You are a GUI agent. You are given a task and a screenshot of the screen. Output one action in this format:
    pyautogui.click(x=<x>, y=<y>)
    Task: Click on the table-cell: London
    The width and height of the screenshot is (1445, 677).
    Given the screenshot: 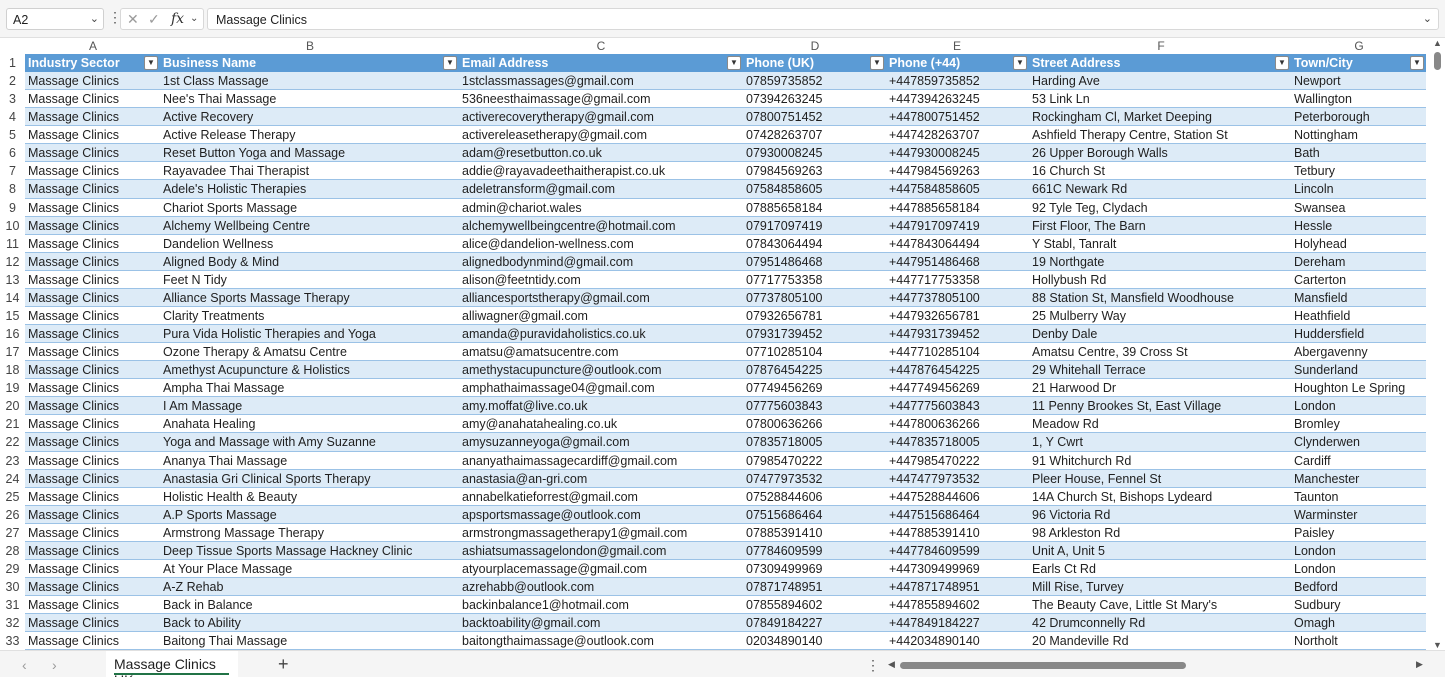 What is the action you would take?
    pyautogui.click(x=1358, y=551)
    